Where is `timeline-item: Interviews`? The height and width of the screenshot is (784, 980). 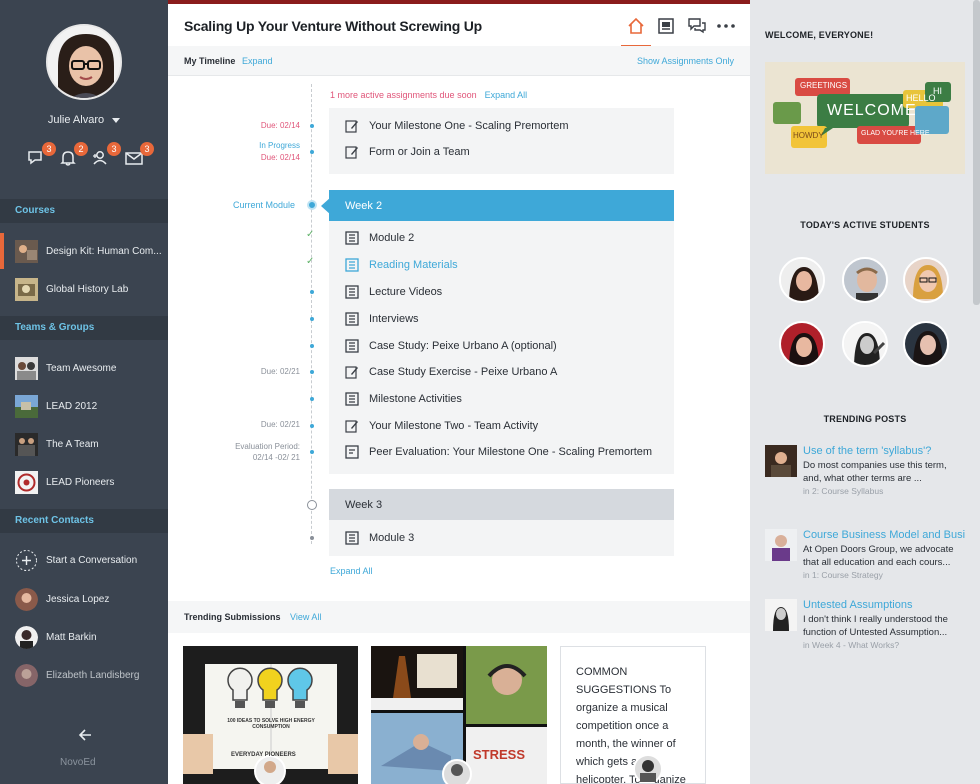
timeline-item: Interviews is located at coordinates (382, 319).